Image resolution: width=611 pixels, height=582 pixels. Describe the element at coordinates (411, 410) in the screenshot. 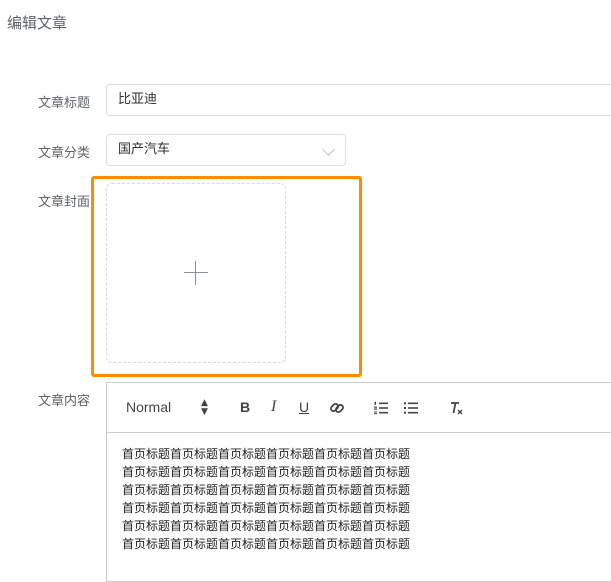

I see `bullet-list-icon` at that location.